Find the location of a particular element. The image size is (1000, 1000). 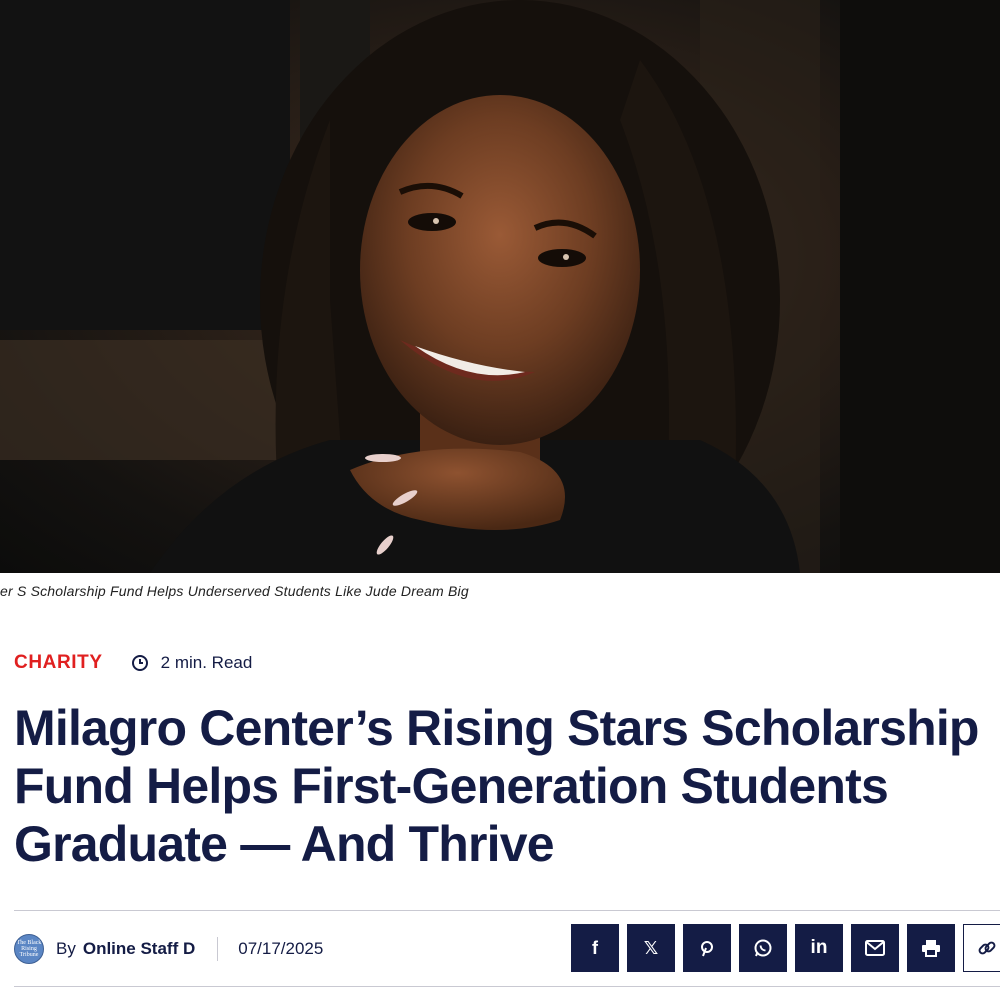

read-time-label: 2 min. Read is located at coordinates (206, 662).